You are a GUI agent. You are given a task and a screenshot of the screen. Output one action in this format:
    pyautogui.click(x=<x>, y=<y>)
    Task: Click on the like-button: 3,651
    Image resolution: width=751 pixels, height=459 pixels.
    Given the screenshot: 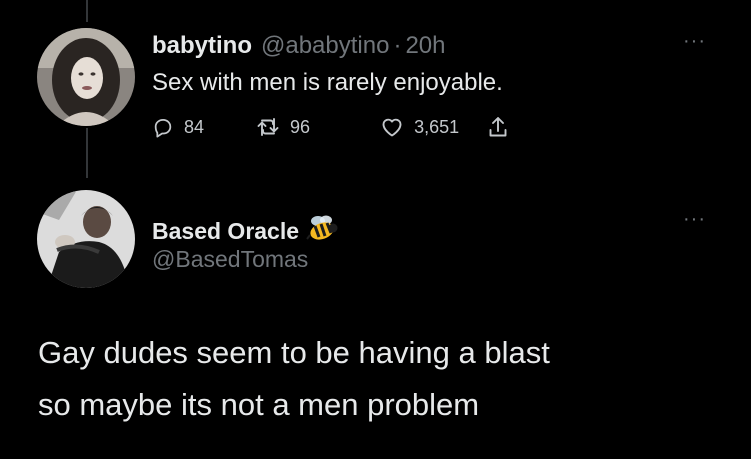 What is the action you would take?
    pyautogui.click(x=419, y=127)
    